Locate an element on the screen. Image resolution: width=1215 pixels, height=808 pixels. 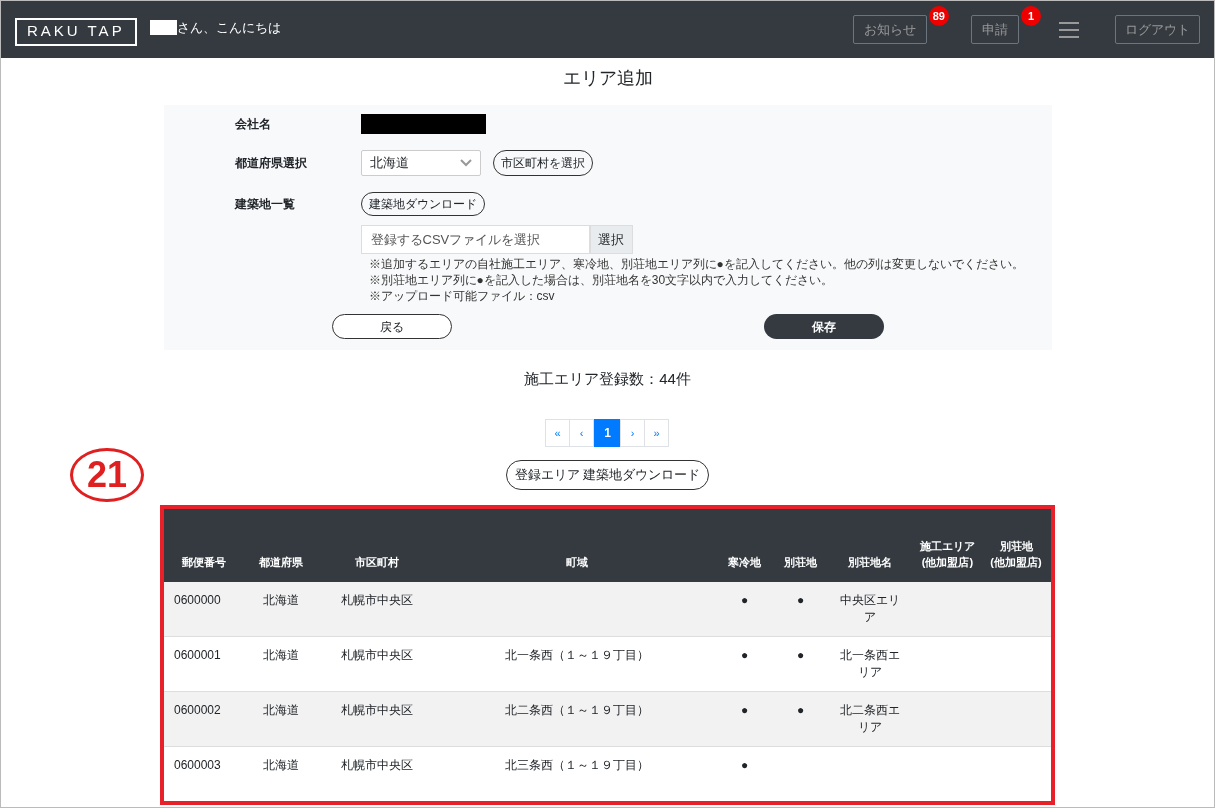
logout-button: ログアウト is located at coordinates (1157, 29).